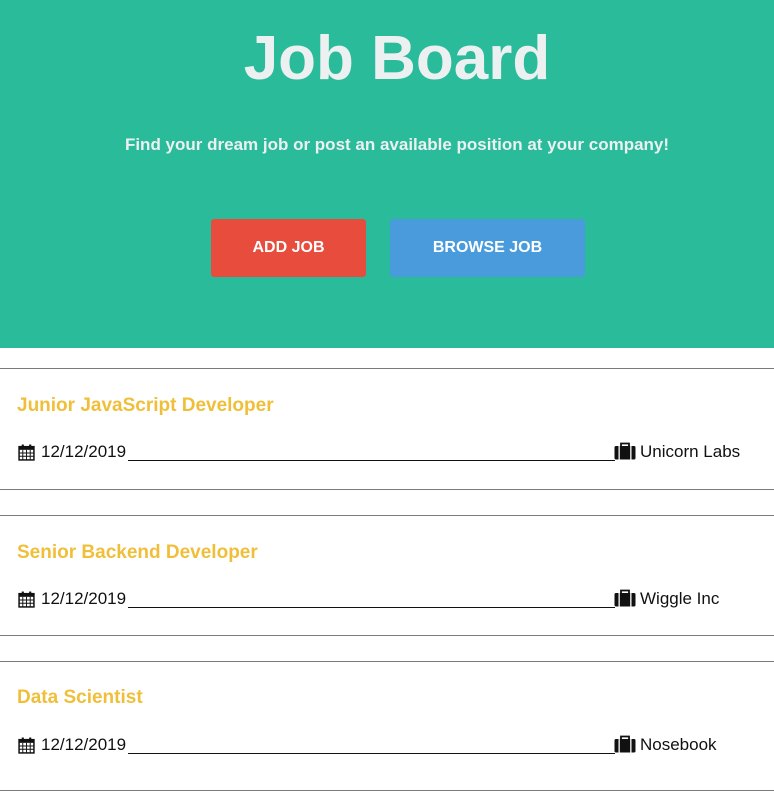 The image size is (774, 791). What do you see at coordinates (145, 406) in the screenshot?
I see `job-title: Junior JavaScript Developer` at bounding box center [145, 406].